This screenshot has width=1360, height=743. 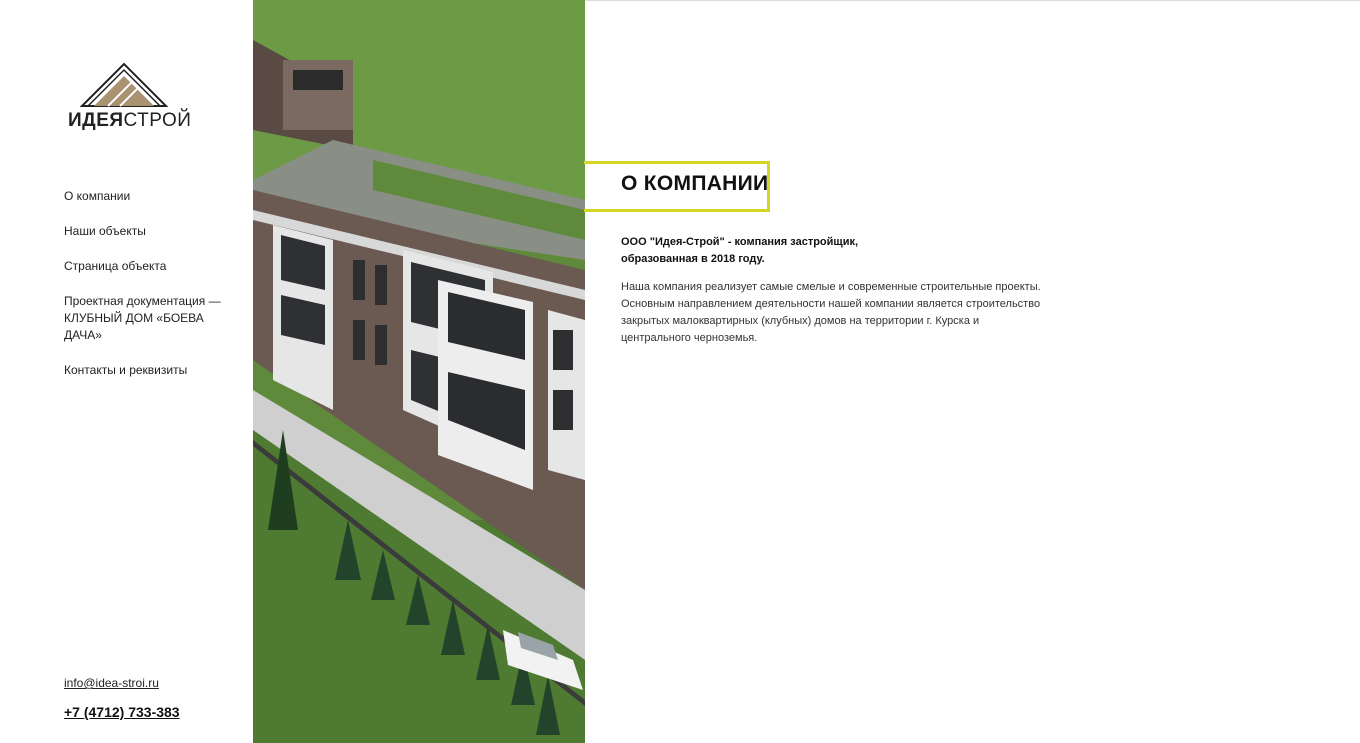 What do you see at coordinates (144, 266) in the screenshot?
I see `nav-item-object-page: Страница объекта` at bounding box center [144, 266].